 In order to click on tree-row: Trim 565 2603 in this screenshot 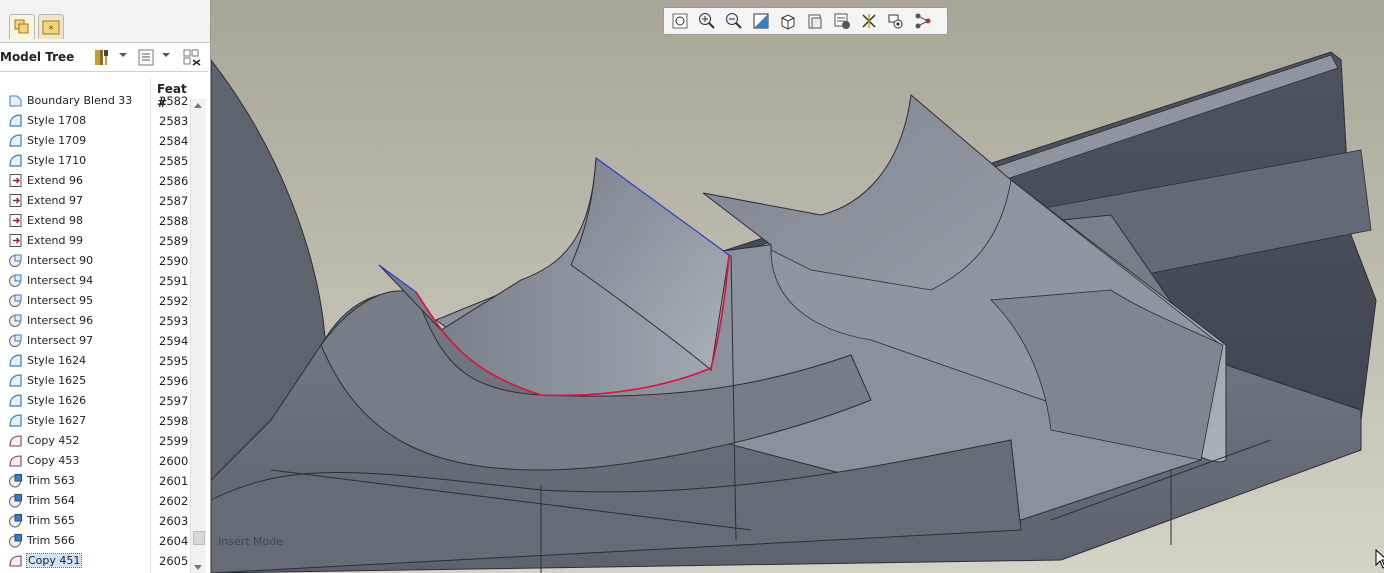, I will do `click(94, 521)`.